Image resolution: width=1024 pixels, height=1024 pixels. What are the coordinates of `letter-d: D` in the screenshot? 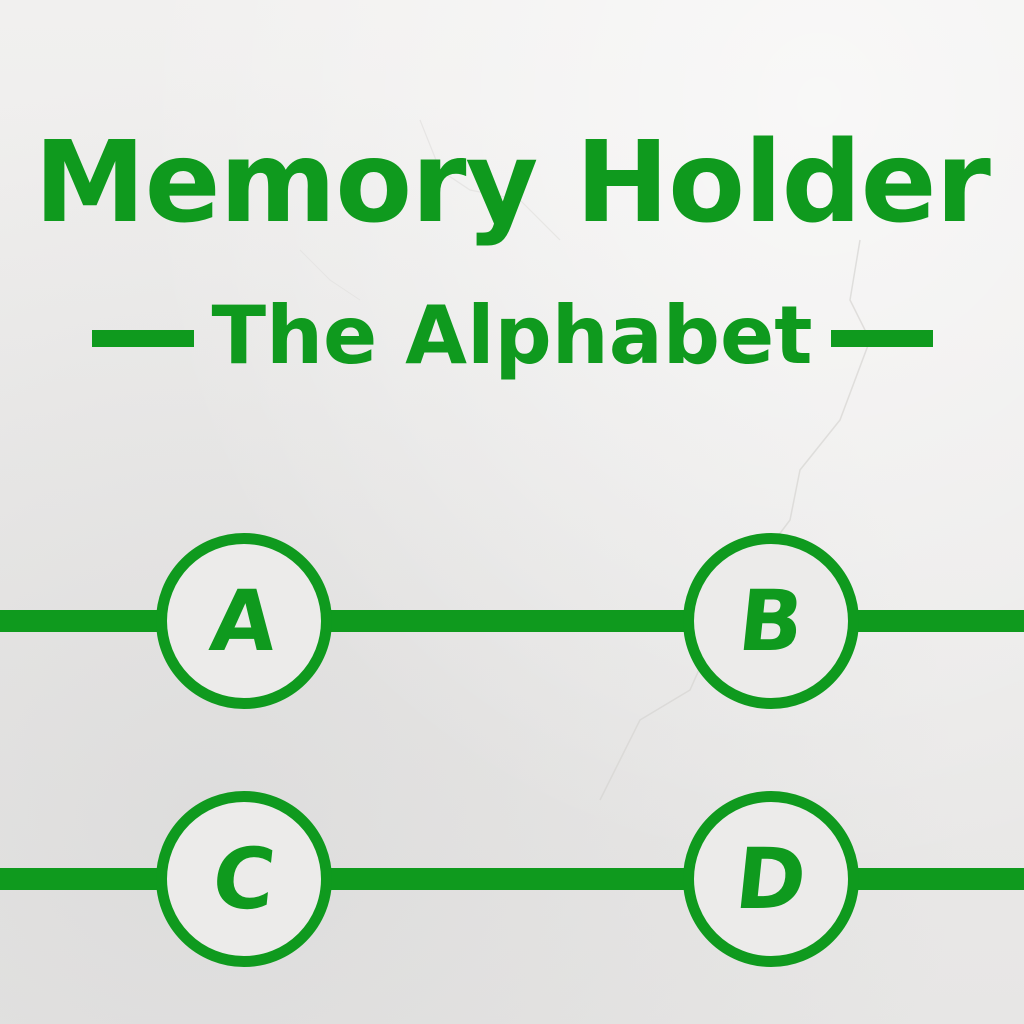 It's located at (771, 879).